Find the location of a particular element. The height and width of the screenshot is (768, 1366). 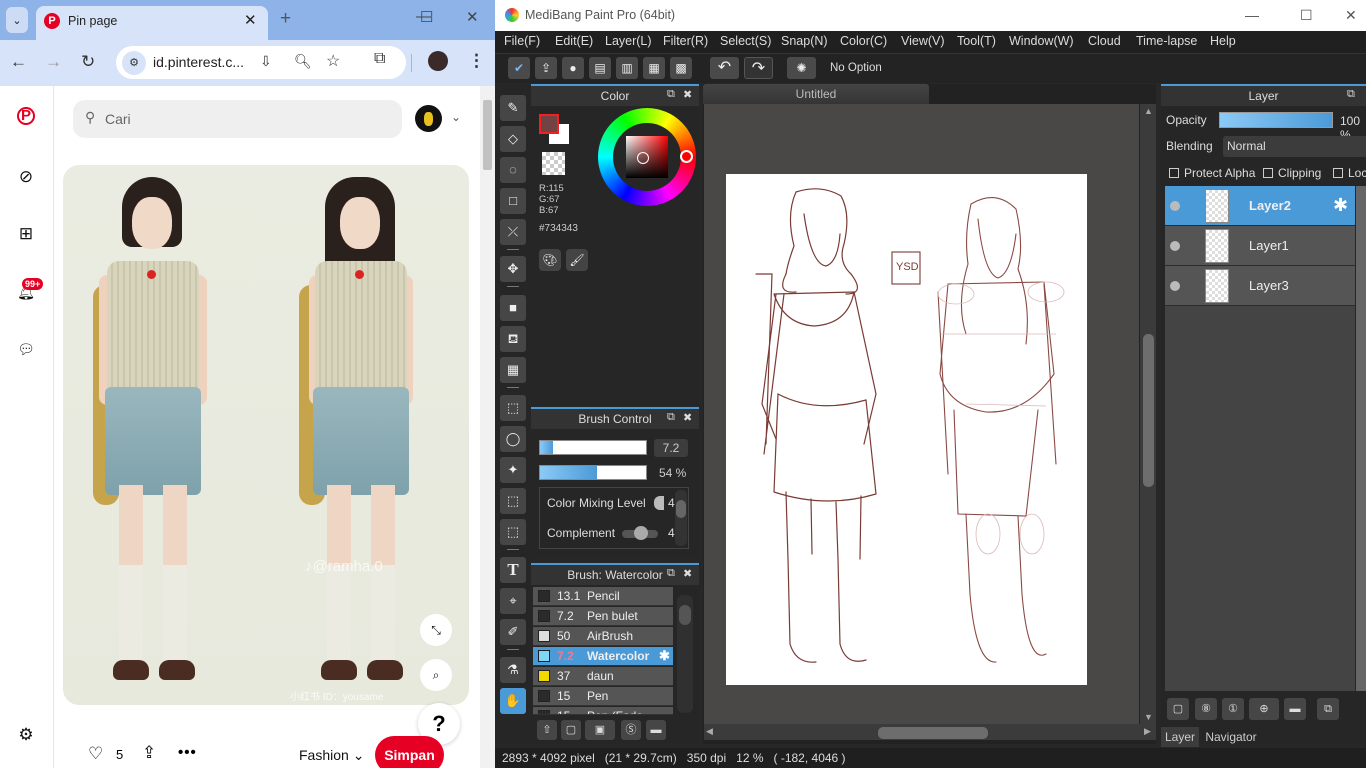

schedule-icon: ▦ is located at coordinates (654, 68).